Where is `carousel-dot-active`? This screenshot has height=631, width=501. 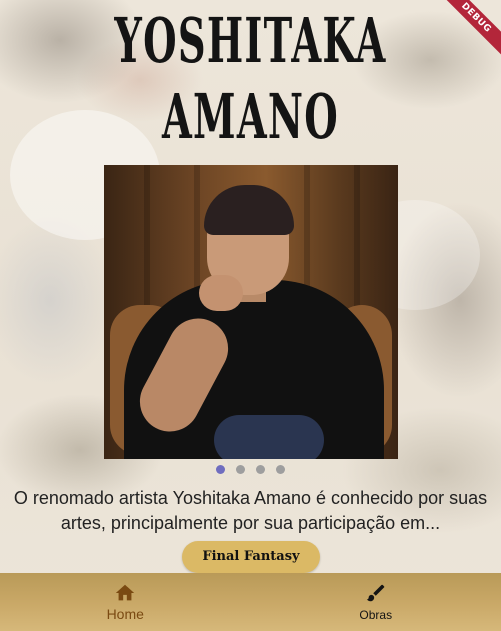
carousel-dot-active is located at coordinates (220, 469).